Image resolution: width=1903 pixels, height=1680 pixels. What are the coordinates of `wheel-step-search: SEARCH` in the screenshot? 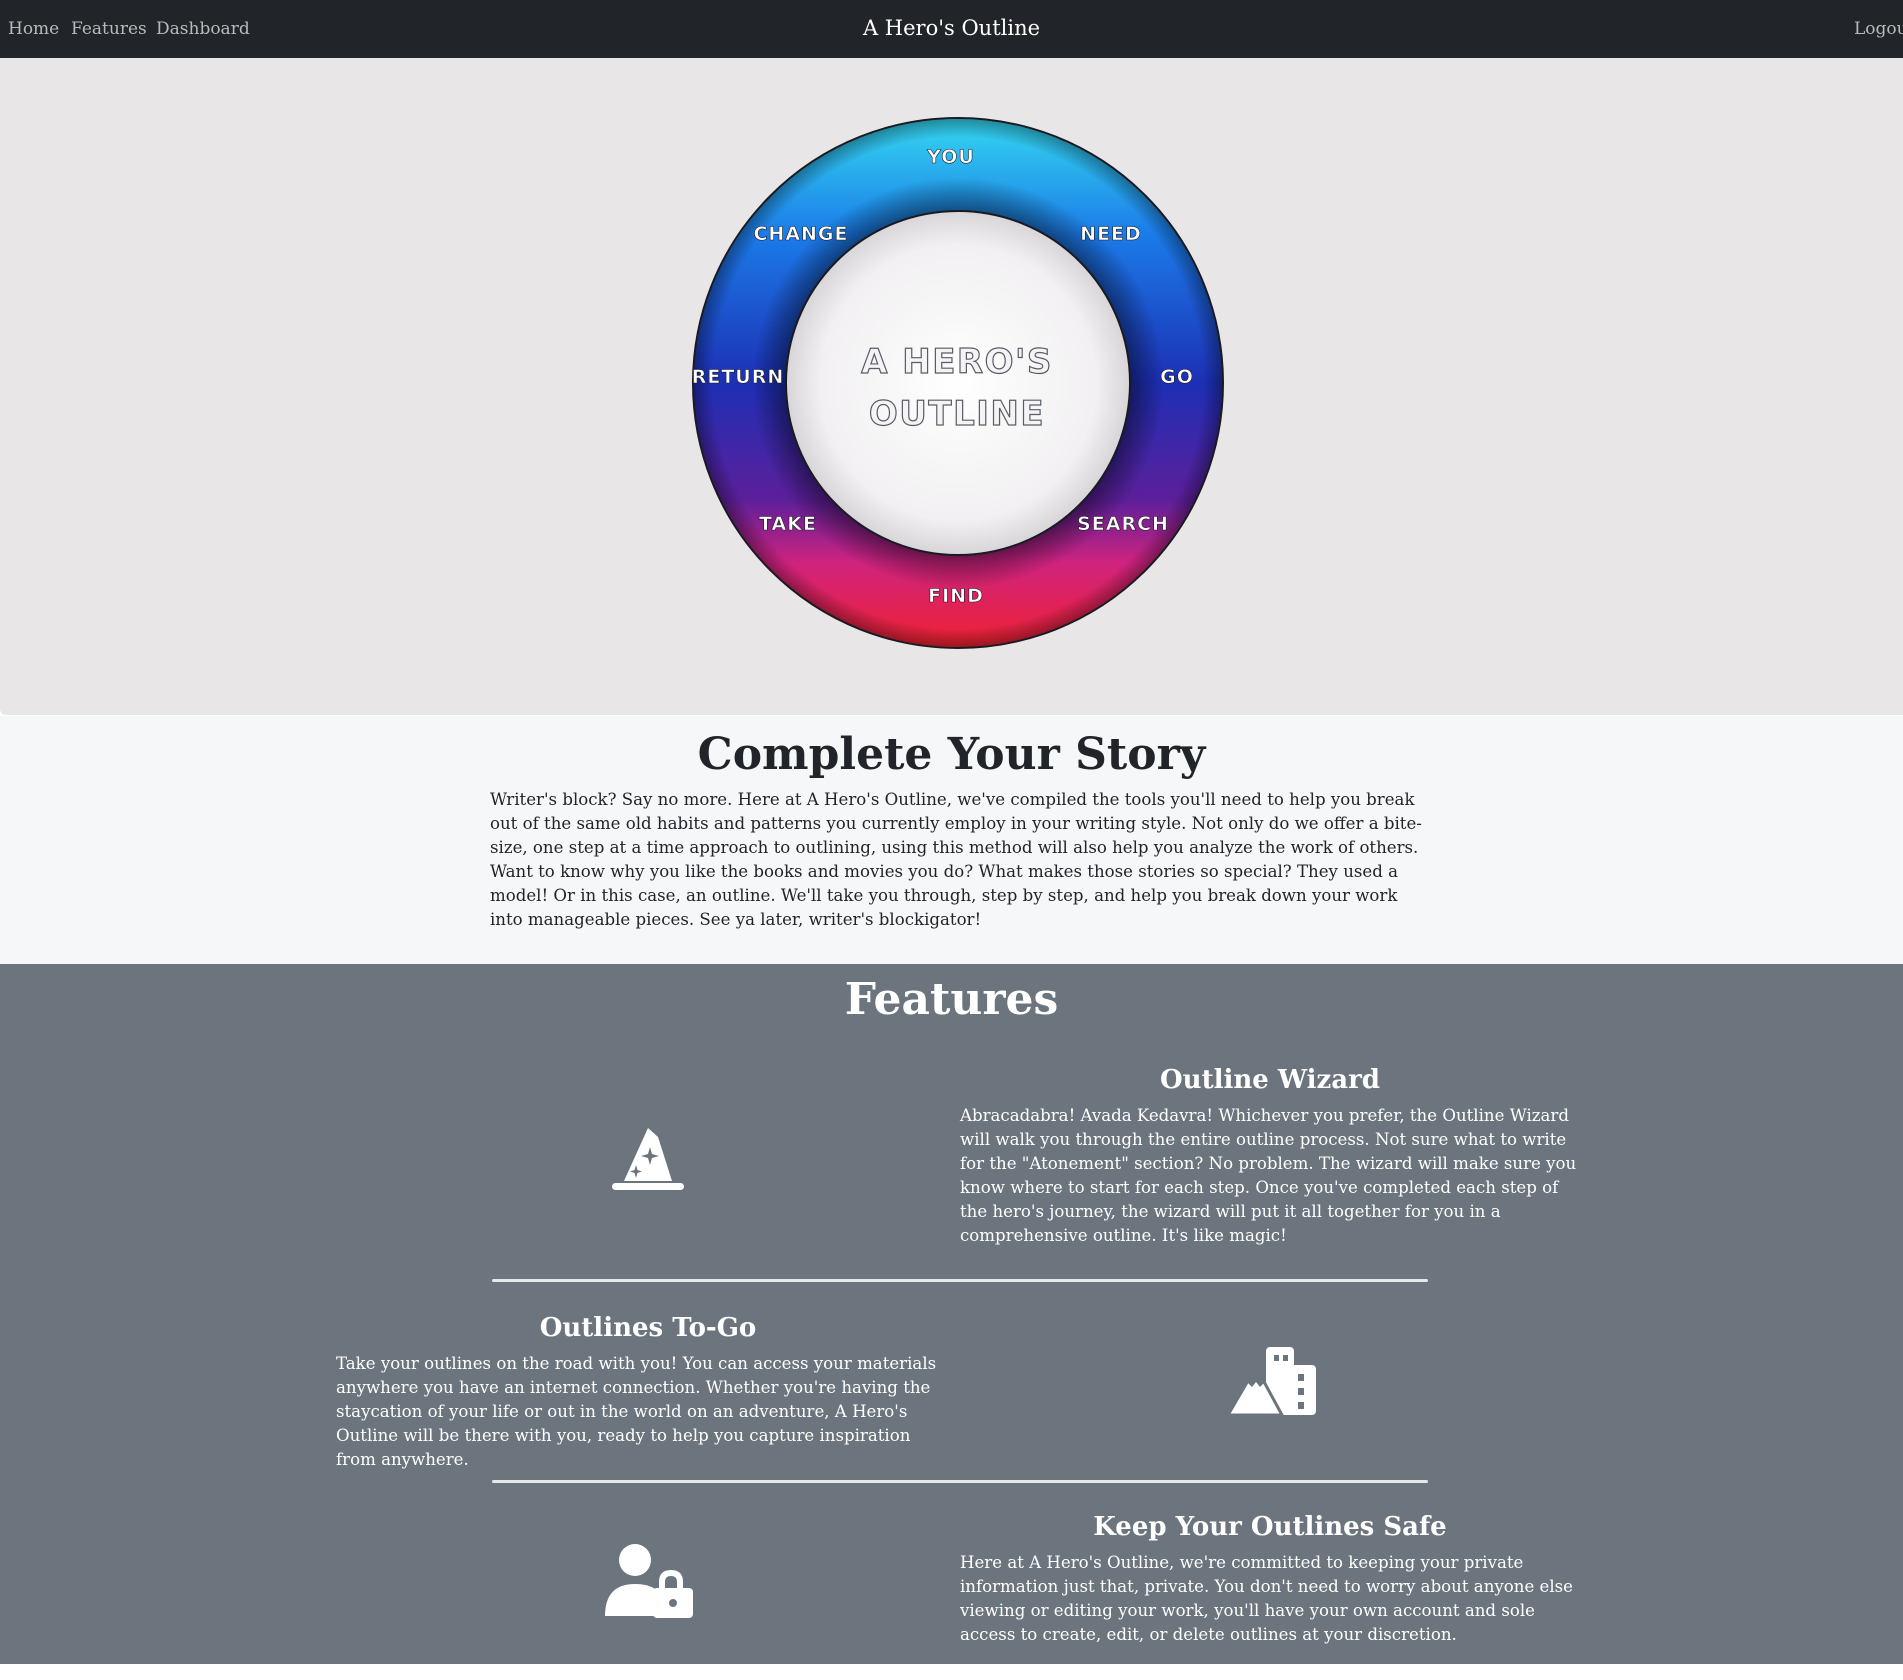 It's located at (1123, 524).